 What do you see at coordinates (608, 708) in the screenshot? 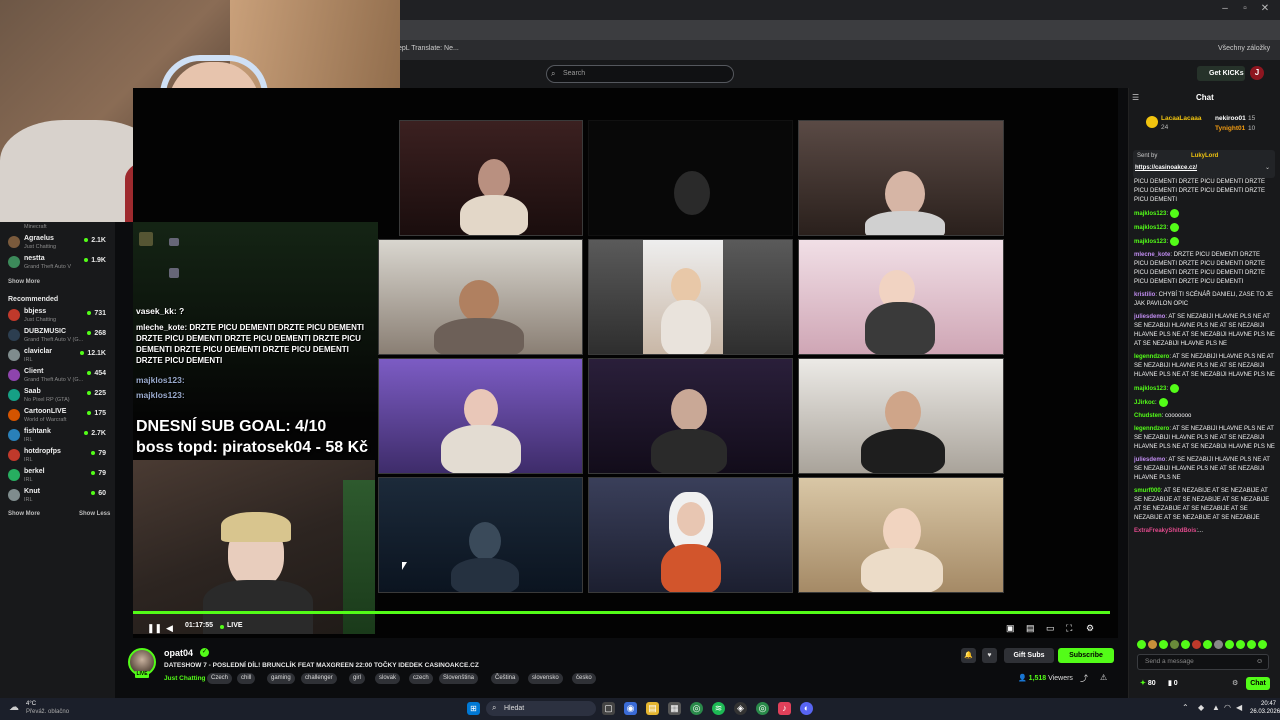
I see `task-view-icon: ▢` at bounding box center [608, 708].